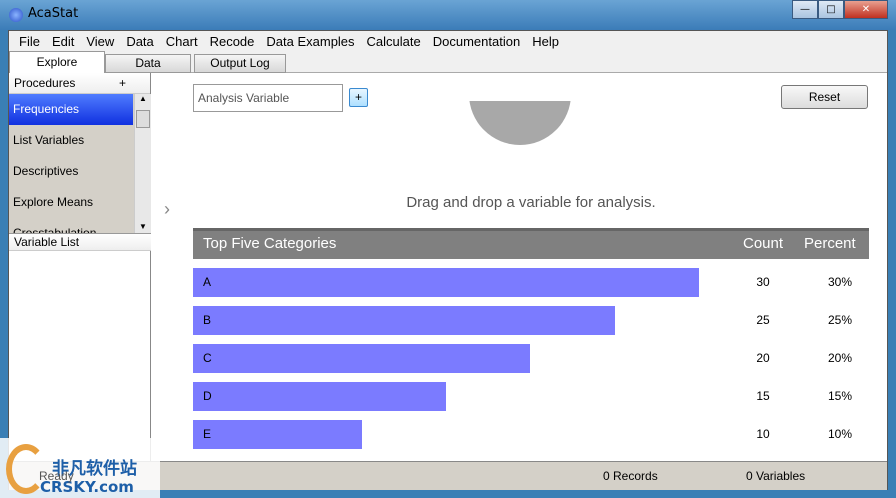 The height and width of the screenshot is (498, 896). What do you see at coordinates (143, 119) in the screenshot?
I see `scroll-thumb` at bounding box center [143, 119].